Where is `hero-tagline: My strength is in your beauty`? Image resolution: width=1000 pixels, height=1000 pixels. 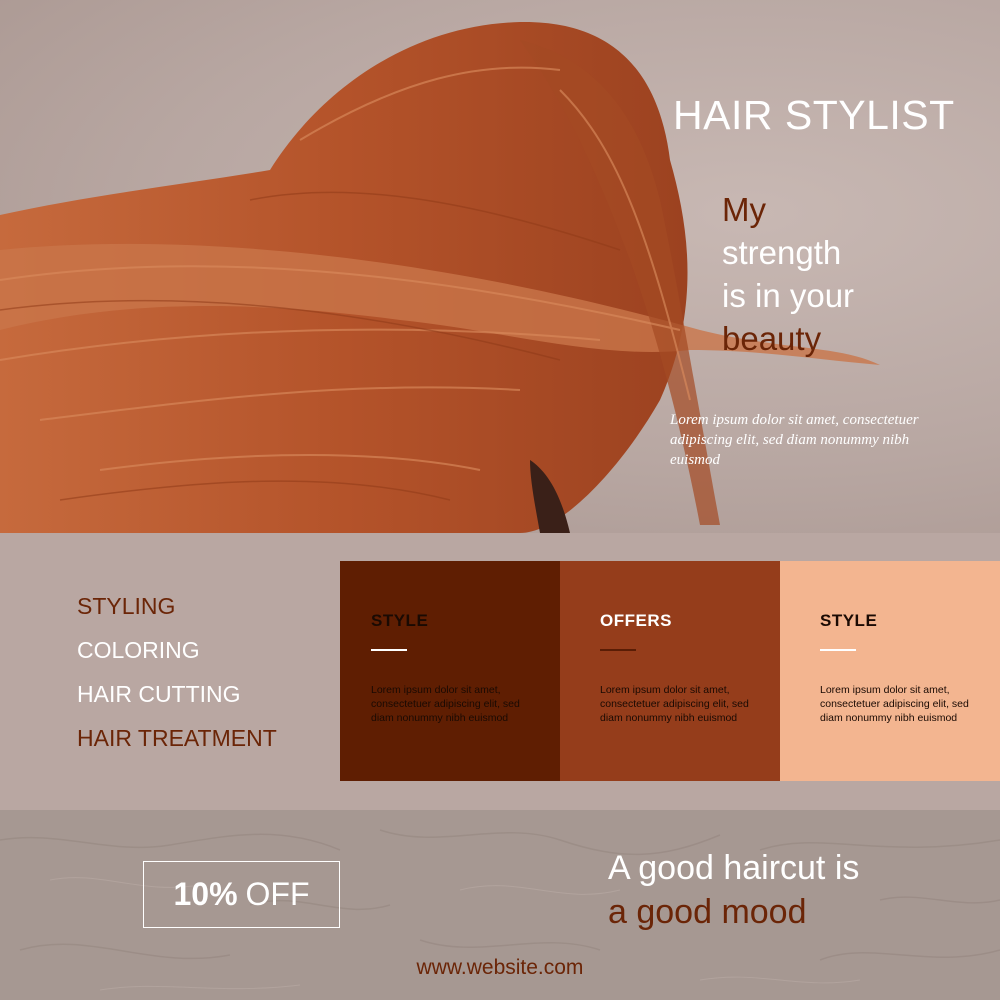
hero-tagline: My strength is in your beauty is located at coordinates (788, 274).